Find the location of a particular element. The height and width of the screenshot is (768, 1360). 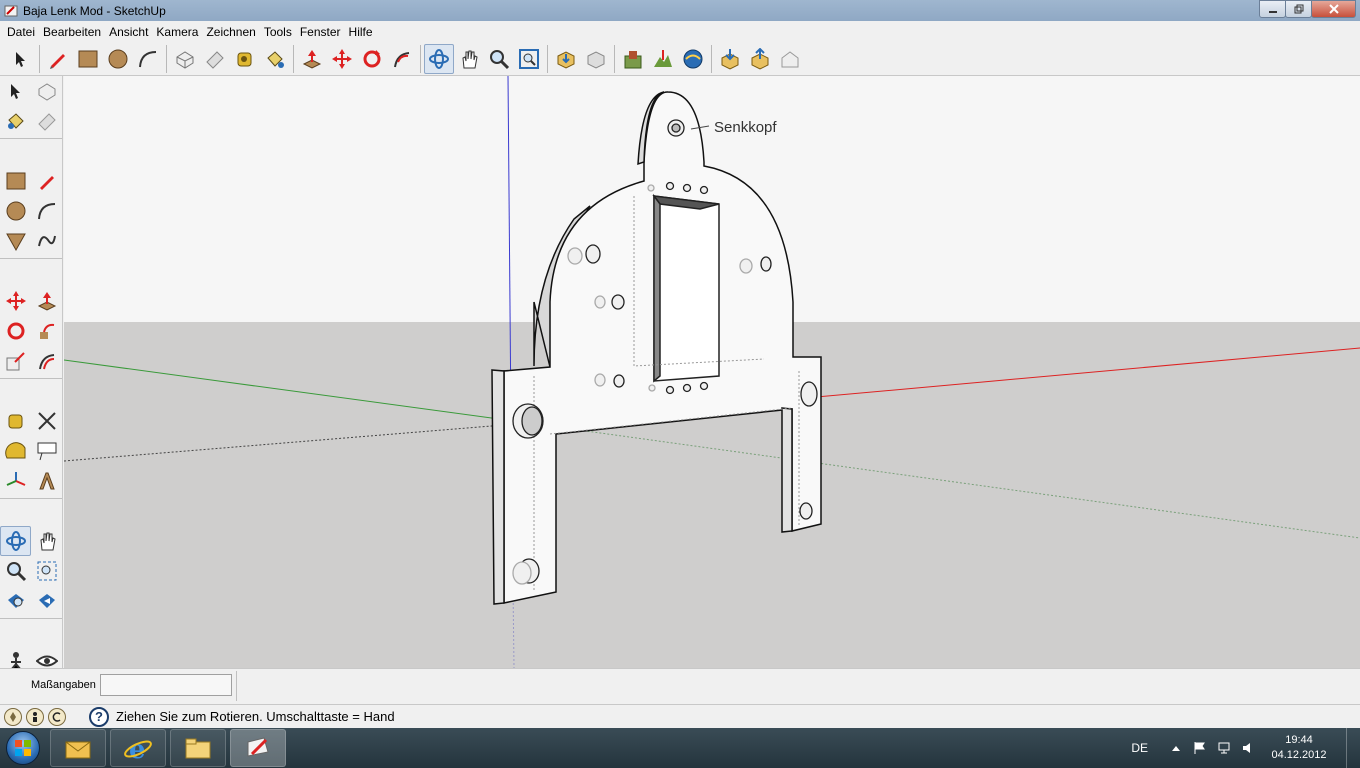

toolbar-separator is located at coordinates (31, 500).